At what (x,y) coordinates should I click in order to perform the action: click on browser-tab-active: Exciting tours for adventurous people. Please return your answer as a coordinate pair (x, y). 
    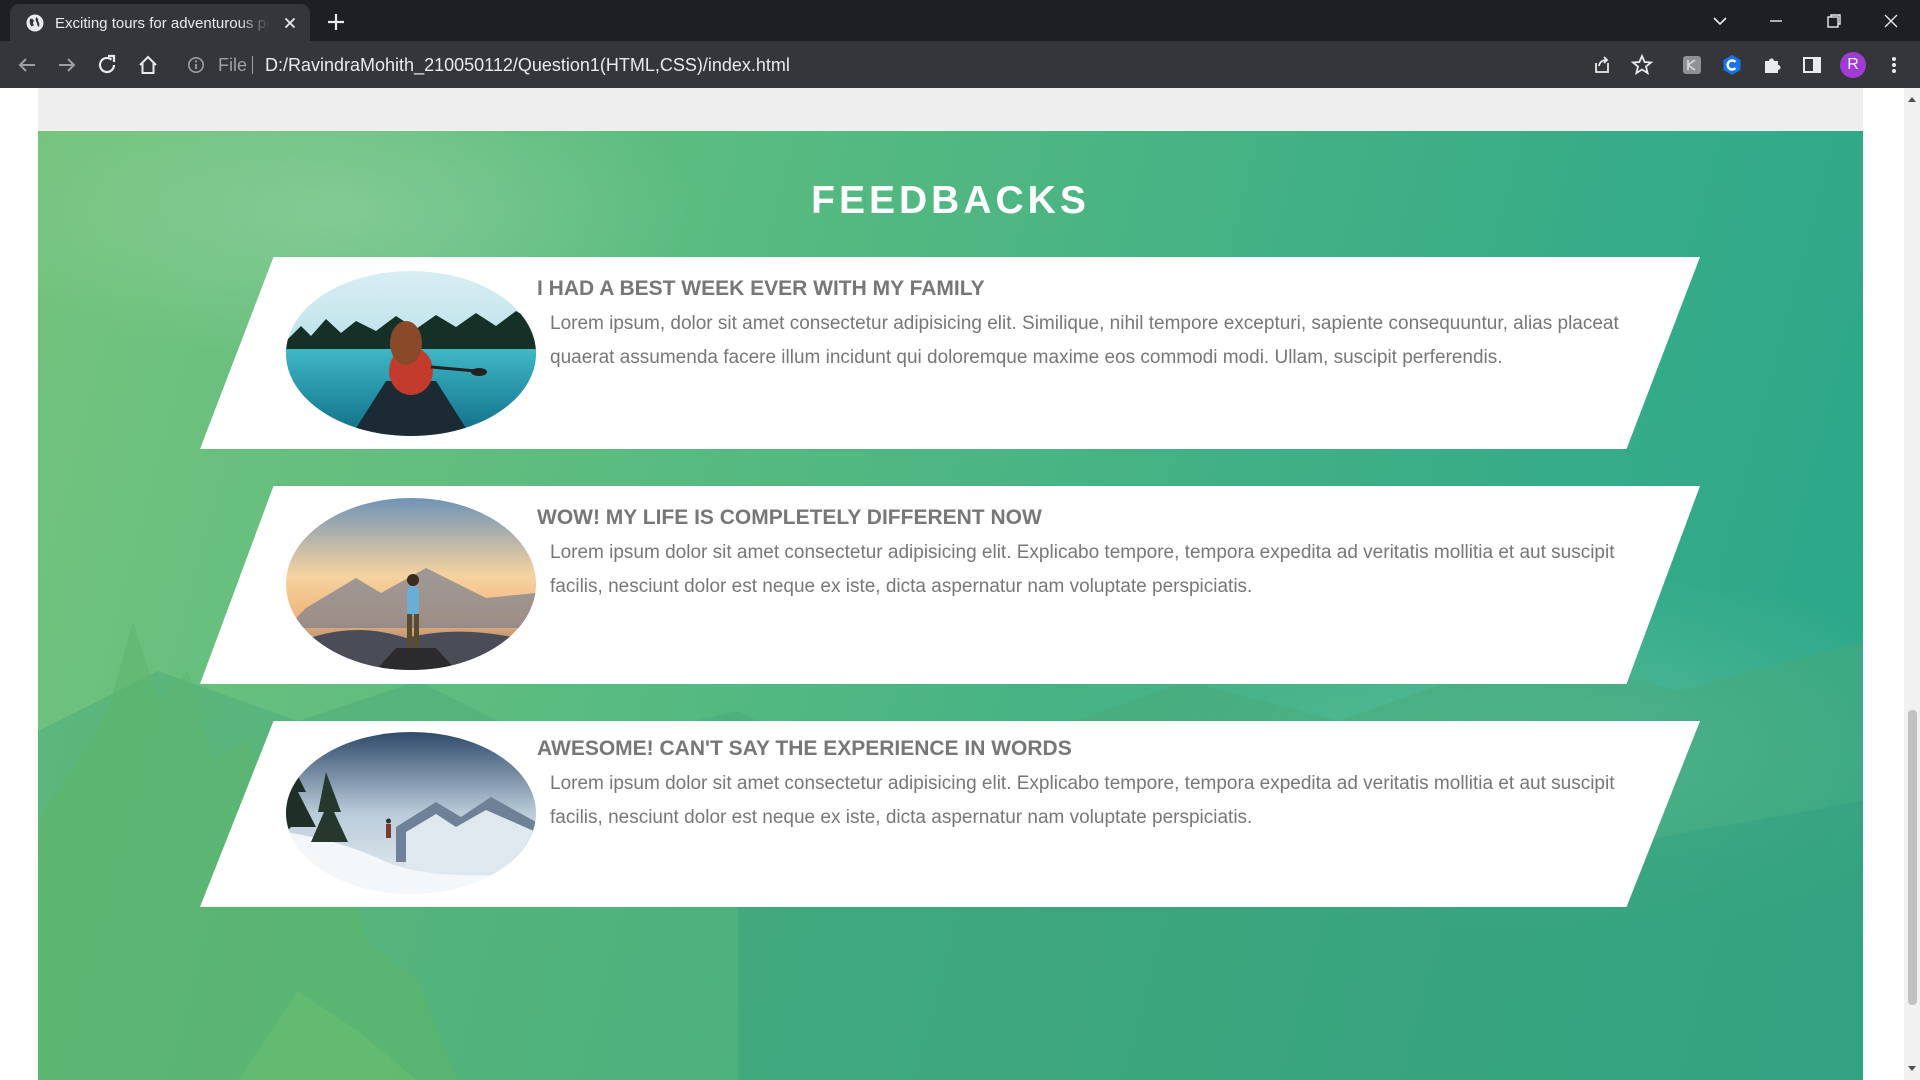
    Looking at the image, I should click on (160, 22).